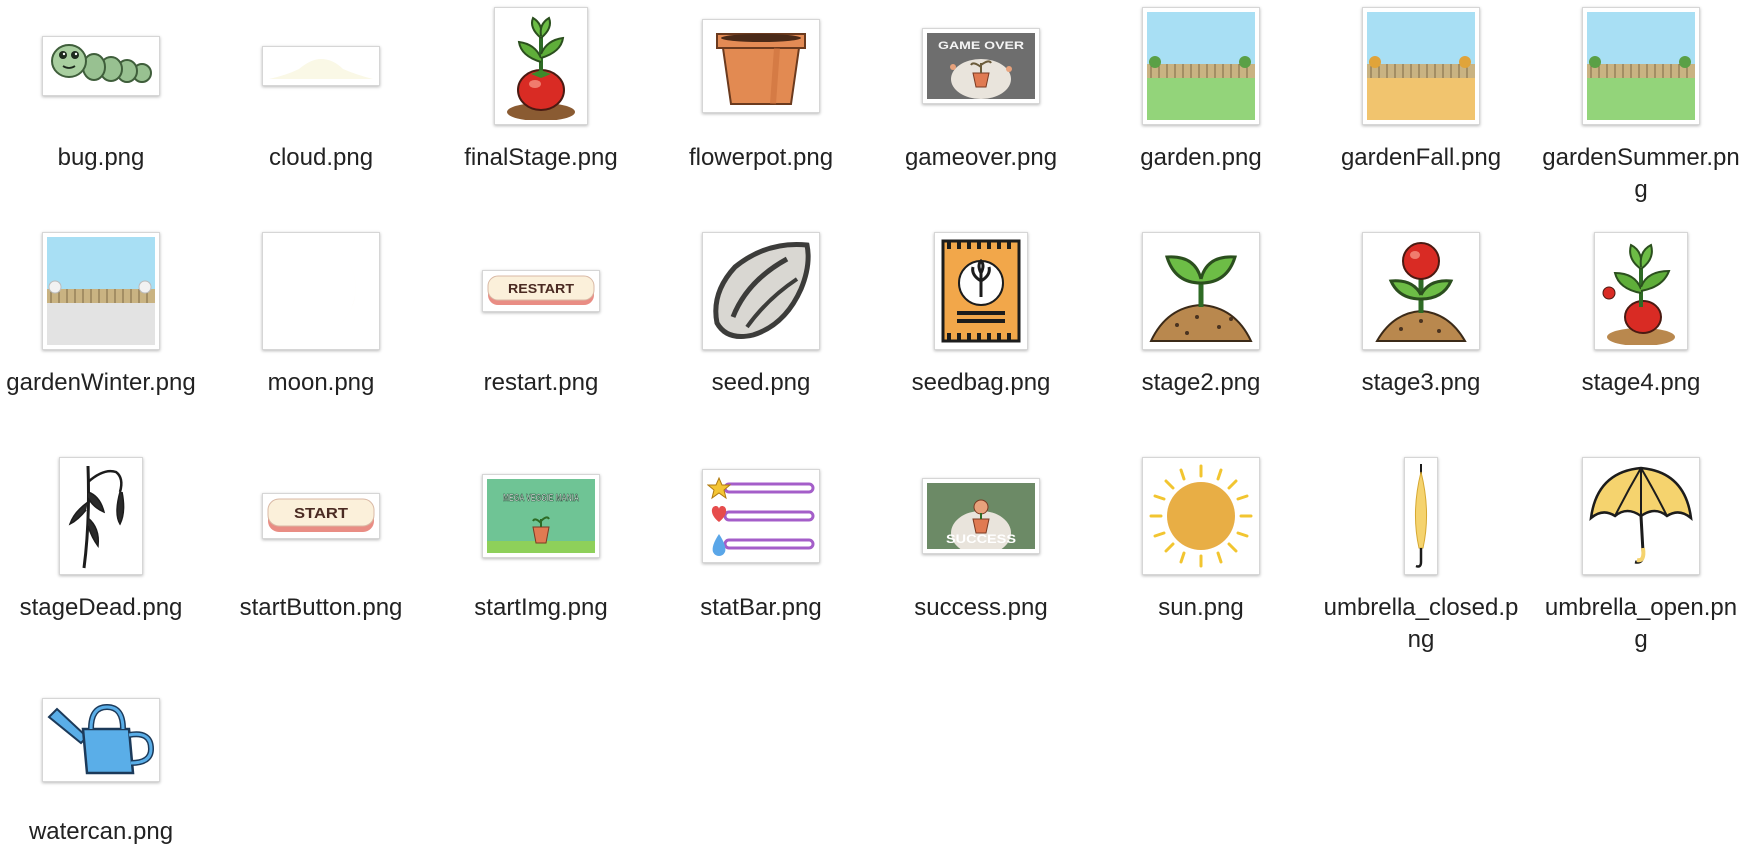 The width and height of the screenshot is (1764, 856). I want to click on file-item: watercan.png, so click(101, 762).